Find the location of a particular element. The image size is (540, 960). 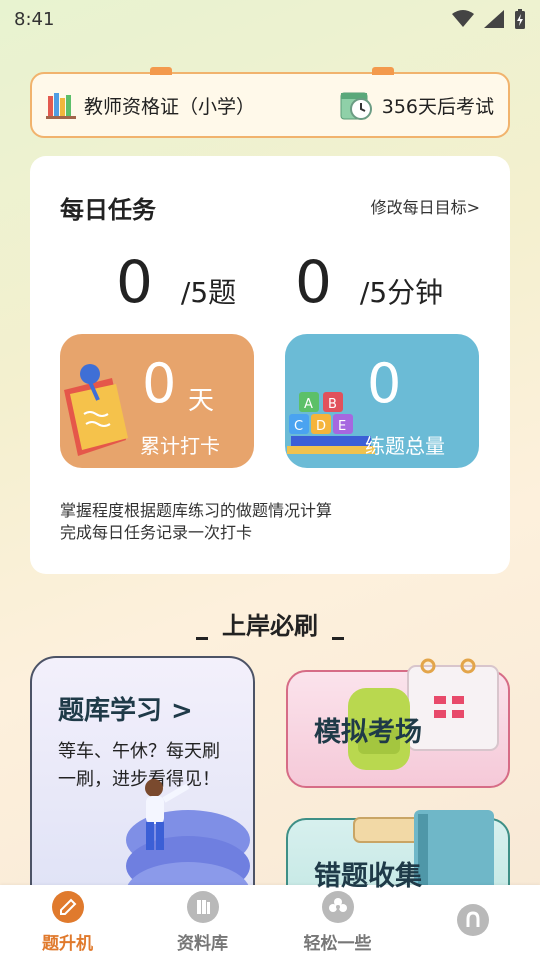

clover-icon is located at coordinates (337, 907).